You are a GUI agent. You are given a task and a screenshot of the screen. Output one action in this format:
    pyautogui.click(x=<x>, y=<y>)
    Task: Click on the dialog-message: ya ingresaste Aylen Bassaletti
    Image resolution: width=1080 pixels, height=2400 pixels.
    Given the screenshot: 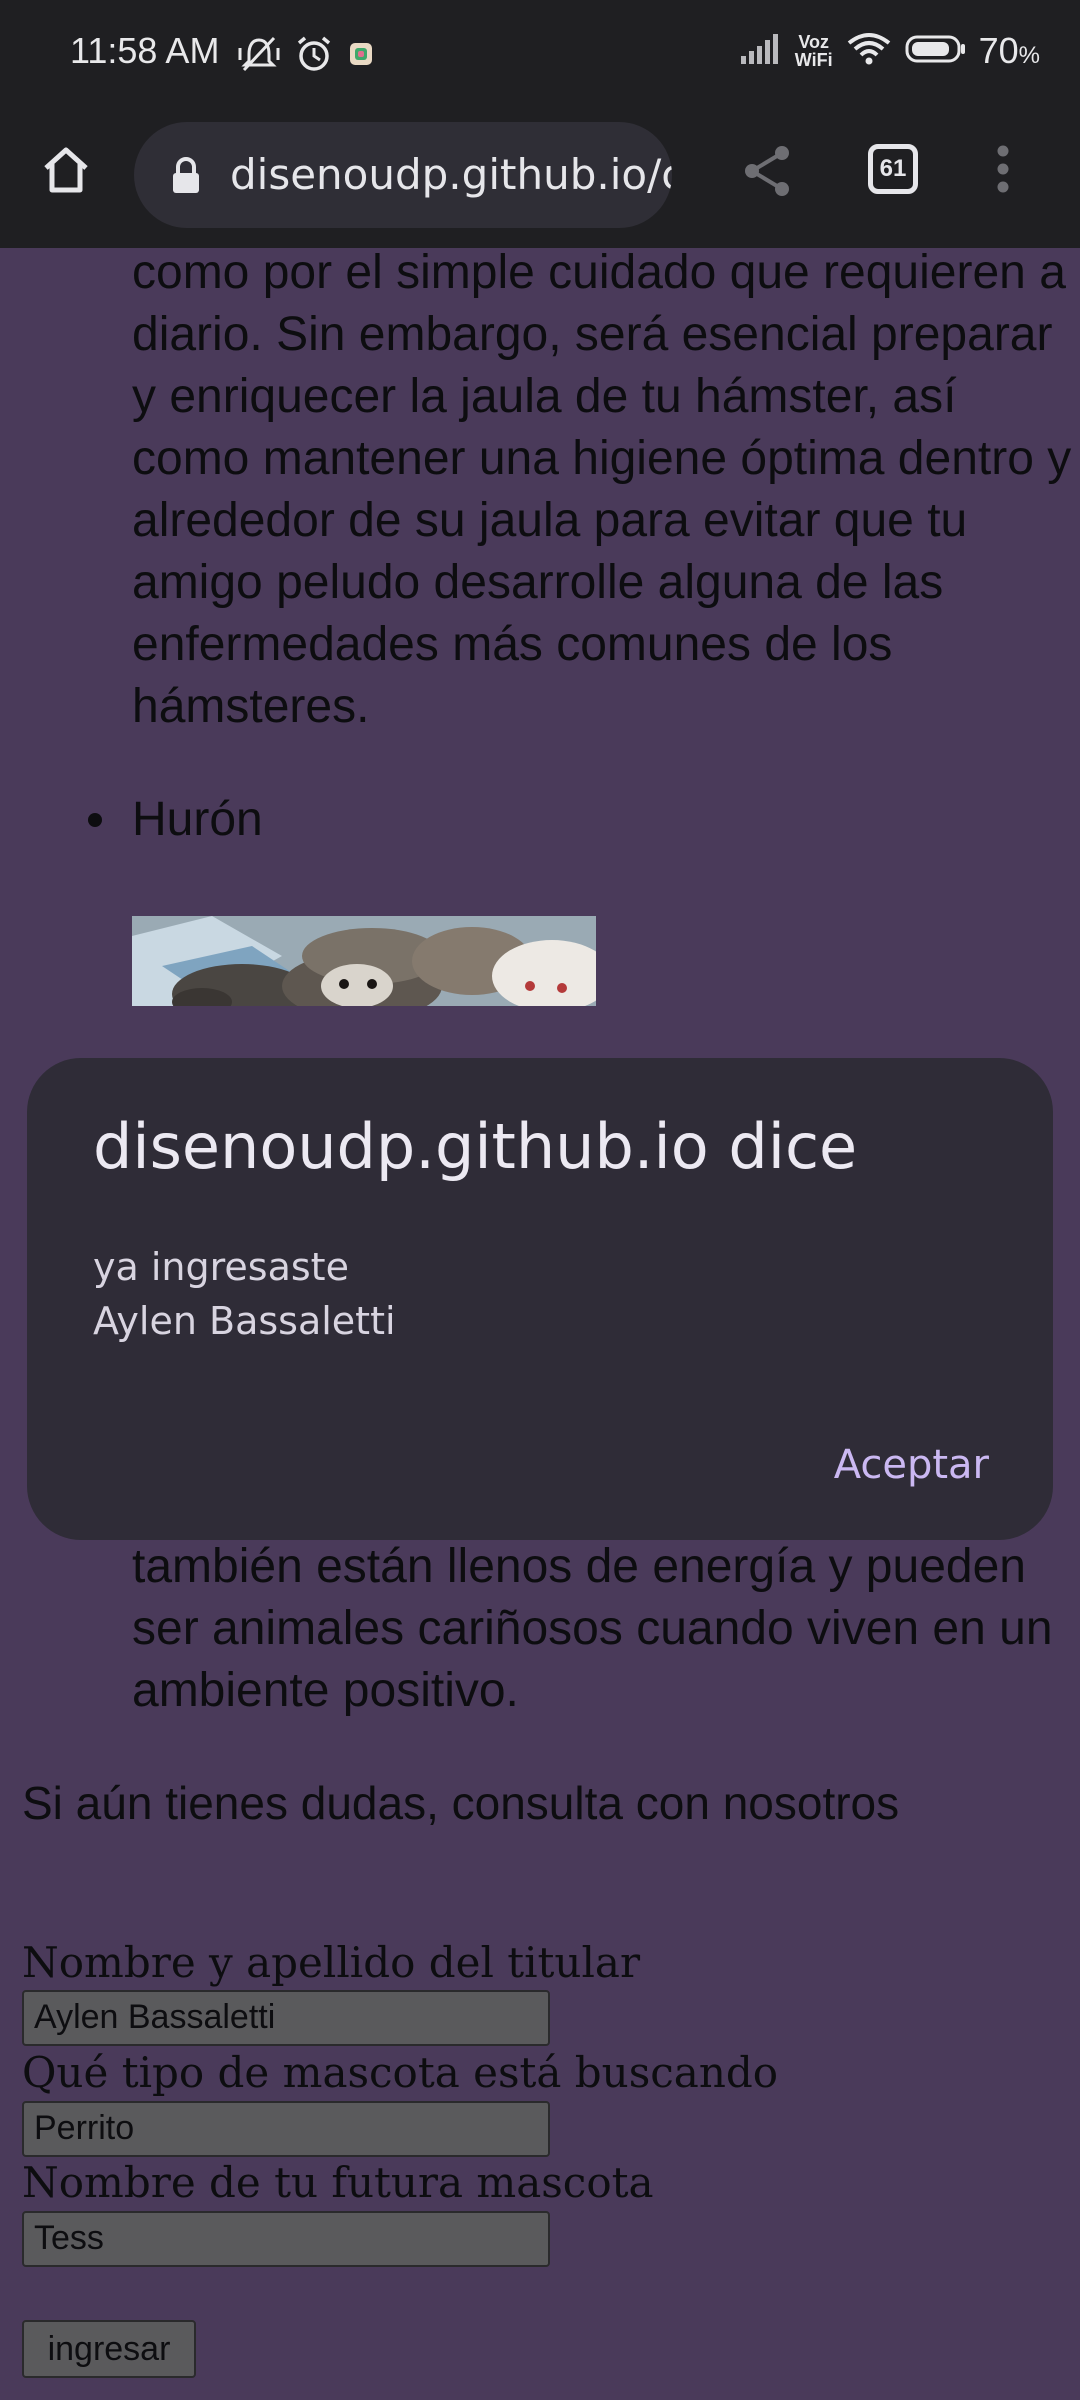 What is the action you would take?
    pyautogui.click(x=244, y=1294)
    